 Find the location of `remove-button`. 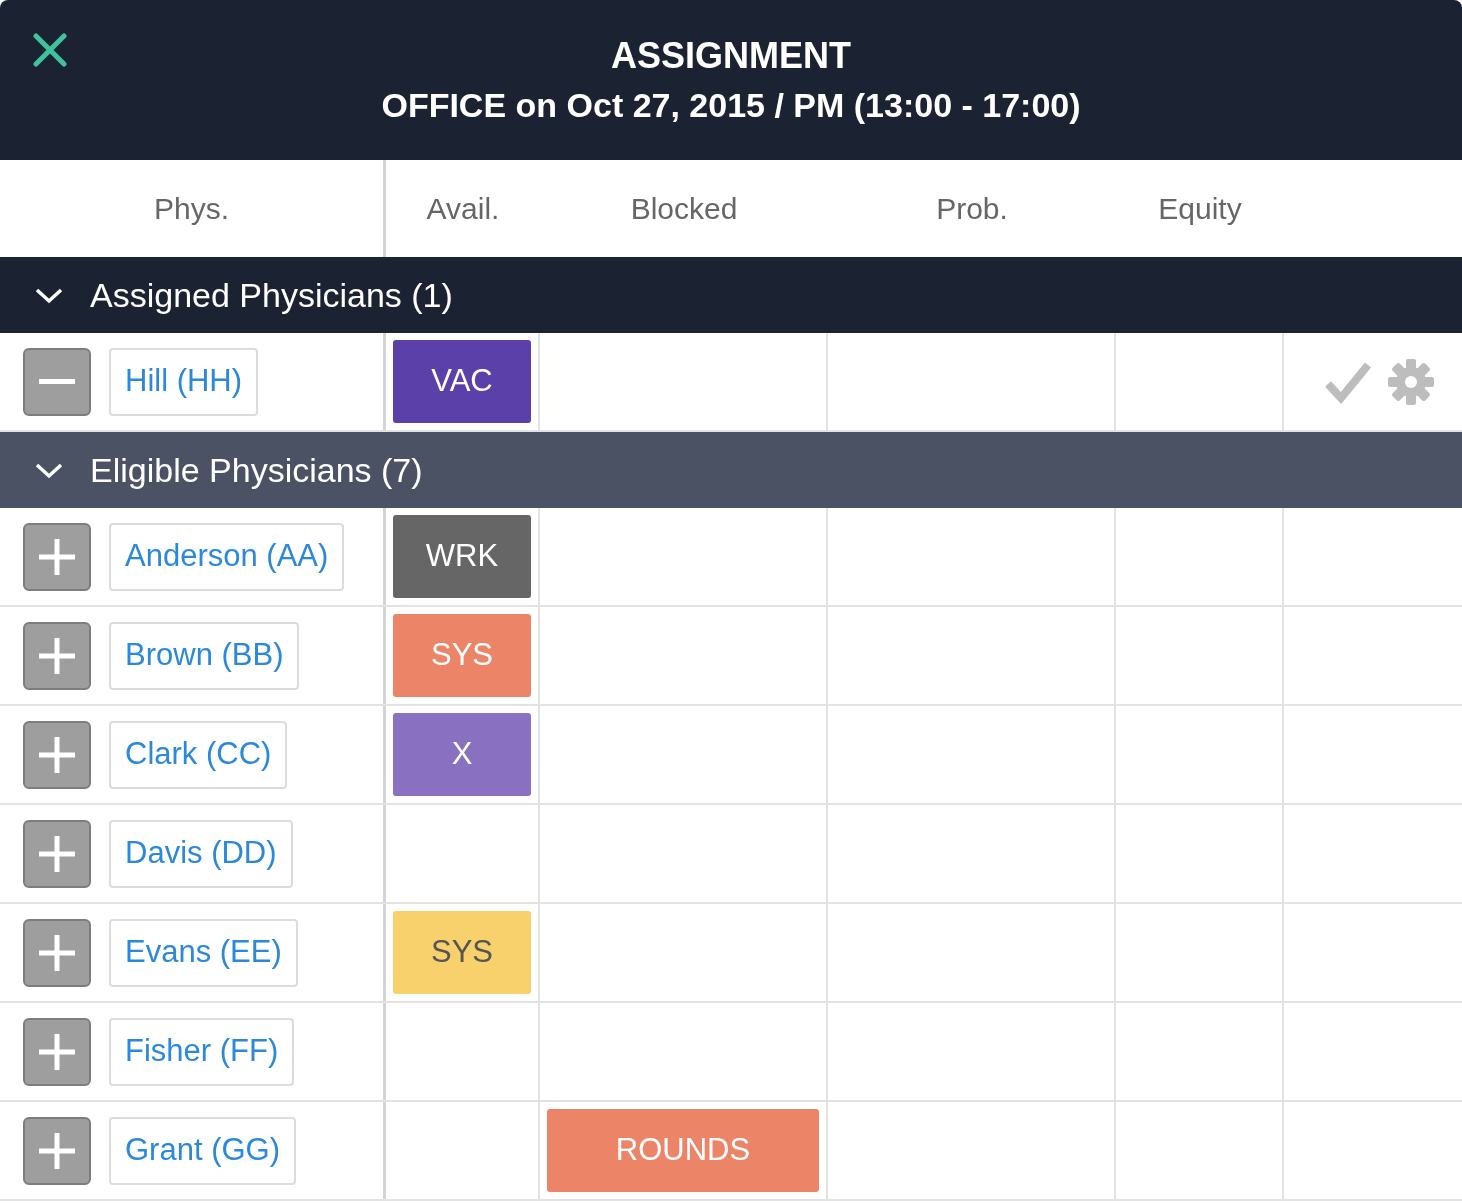

remove-button is located at coordinates (57, 381).